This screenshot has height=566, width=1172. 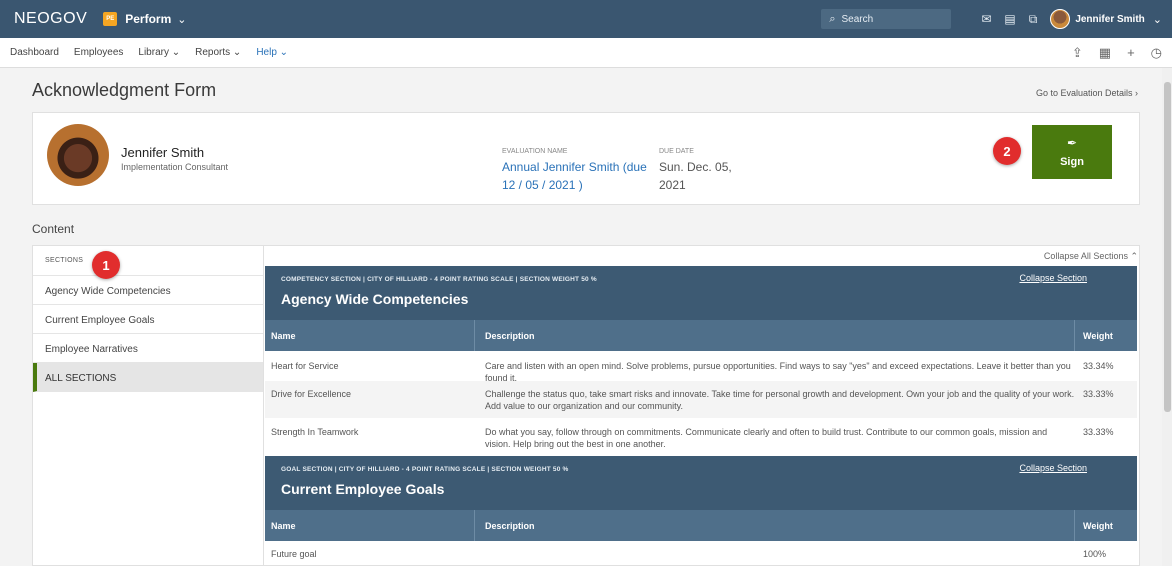 What do you see at coordinates (1087, 93) in the screenshot?
I see `evaluation-details-link: Go to Evaluation Details ›` at bounding box center [1087, 93].